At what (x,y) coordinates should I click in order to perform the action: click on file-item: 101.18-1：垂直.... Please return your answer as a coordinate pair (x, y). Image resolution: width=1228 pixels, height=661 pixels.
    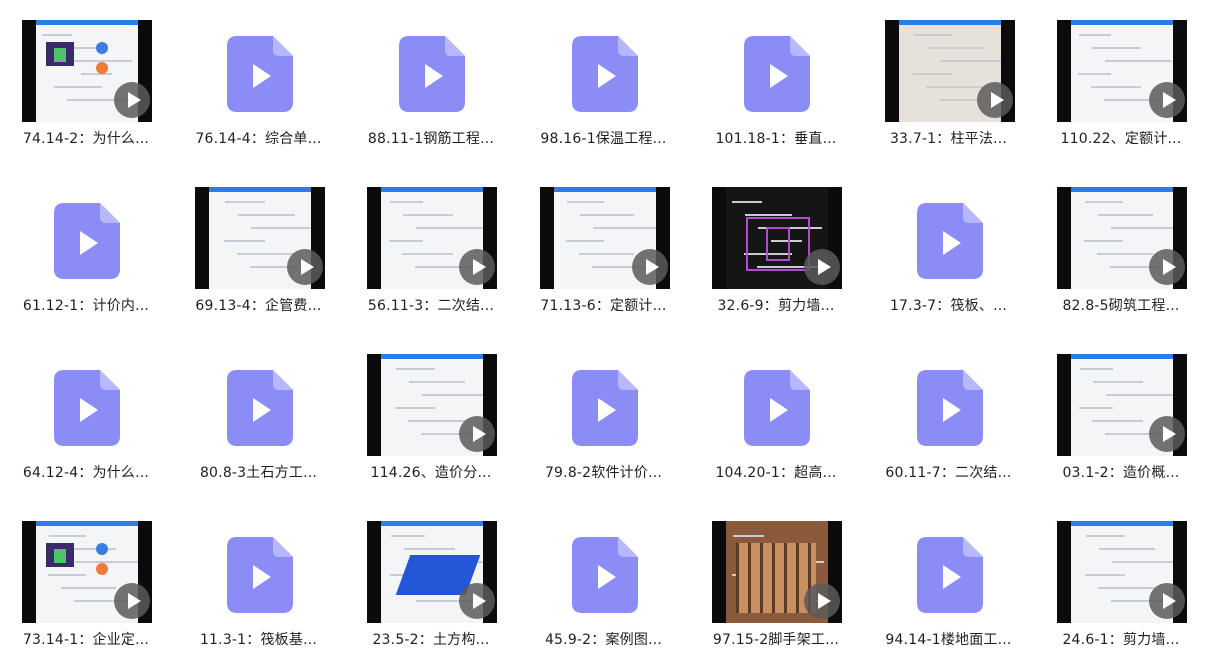
    Looking at the image, I should click on (776, 77).